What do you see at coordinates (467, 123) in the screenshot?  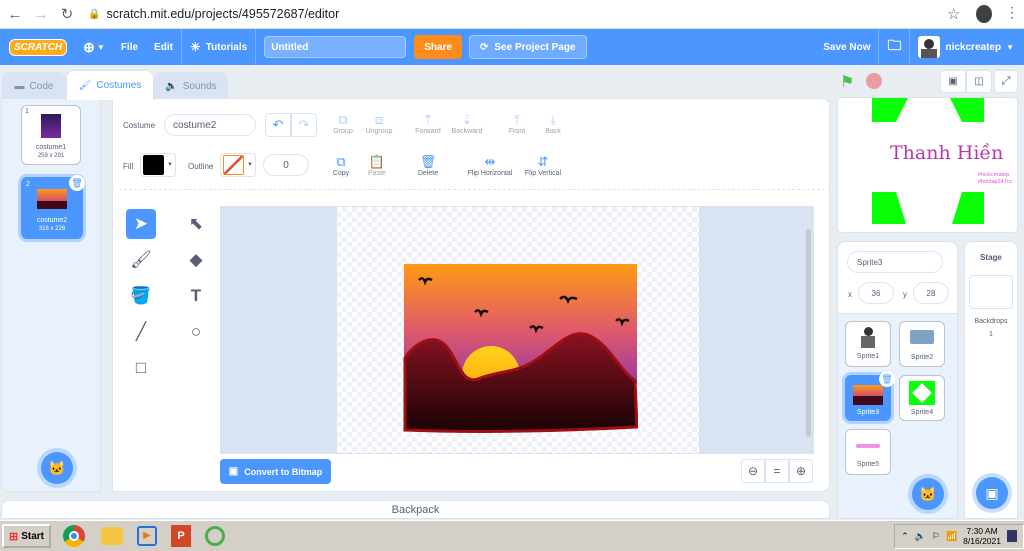 I see `backward-button: ⇣ Backward` at bounding box center [467, 123].